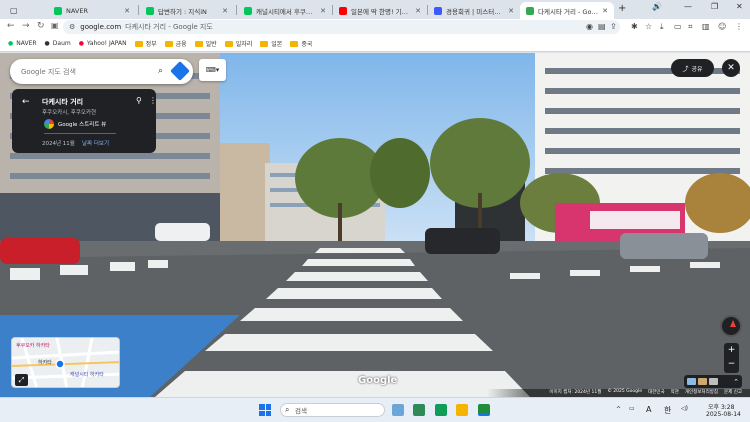 The height and width of the screenshot is (422, 750). I want to click on streetview-source: Google 스트리트 뷰, so click(82, 125).